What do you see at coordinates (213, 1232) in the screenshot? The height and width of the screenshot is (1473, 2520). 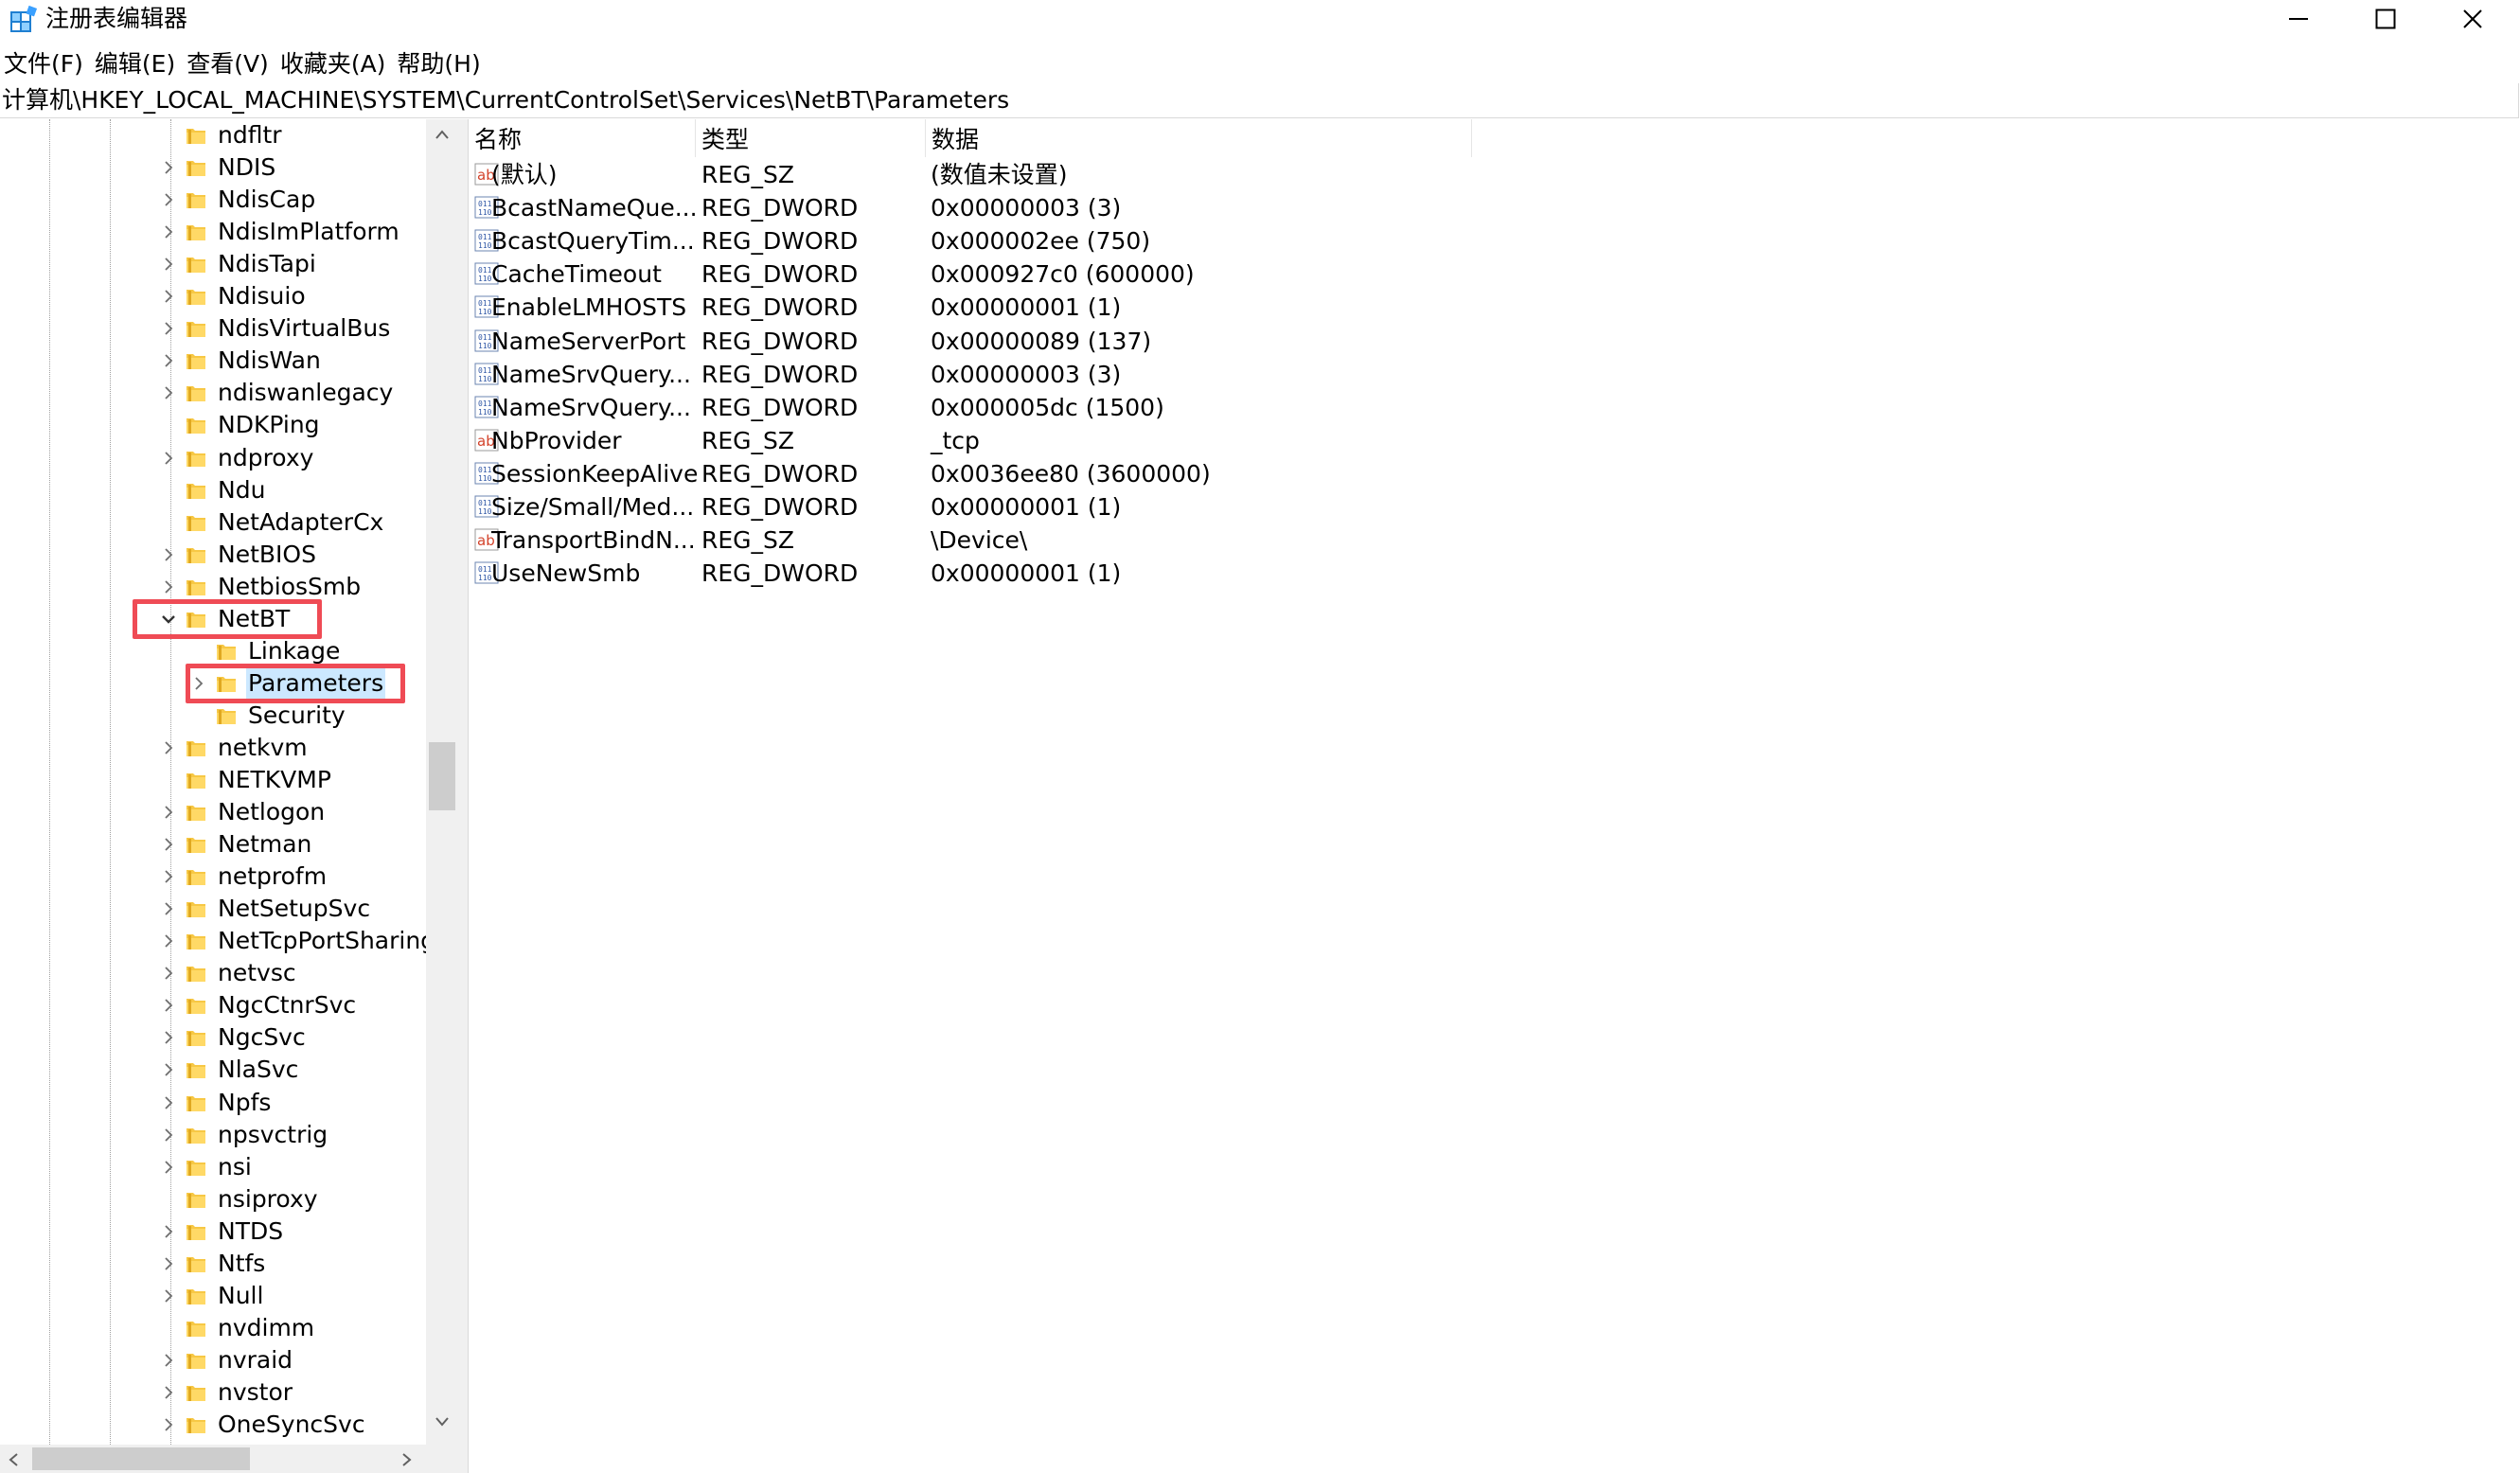 I see `tree-item-ntds: NTDS` at bounding box center [213, 1232].